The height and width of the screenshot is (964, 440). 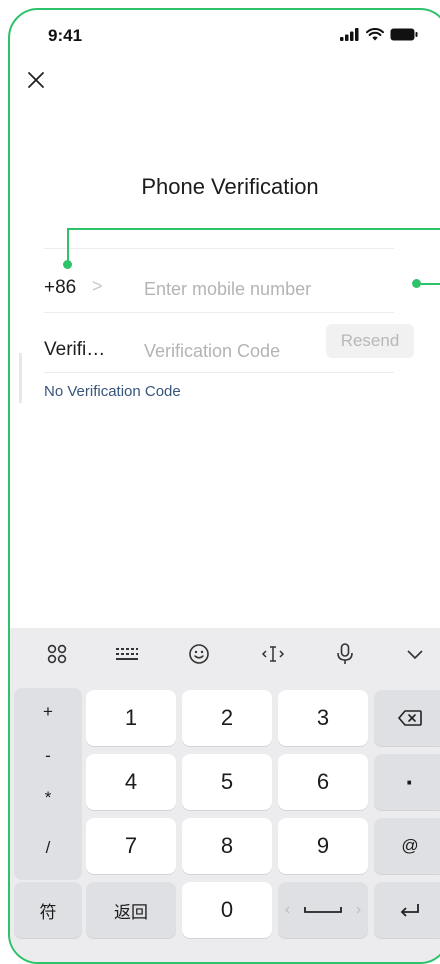 What do you see at coordinates (65, 35) in the screenshot?
I see `status-time: 9:41` at bounding box center [65, 35].